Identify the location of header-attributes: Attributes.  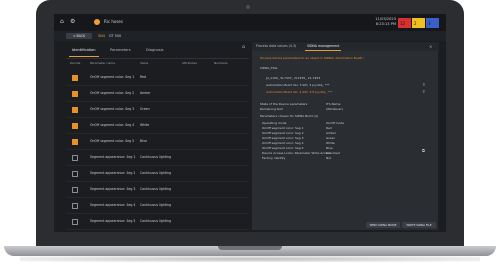
(189, 63).